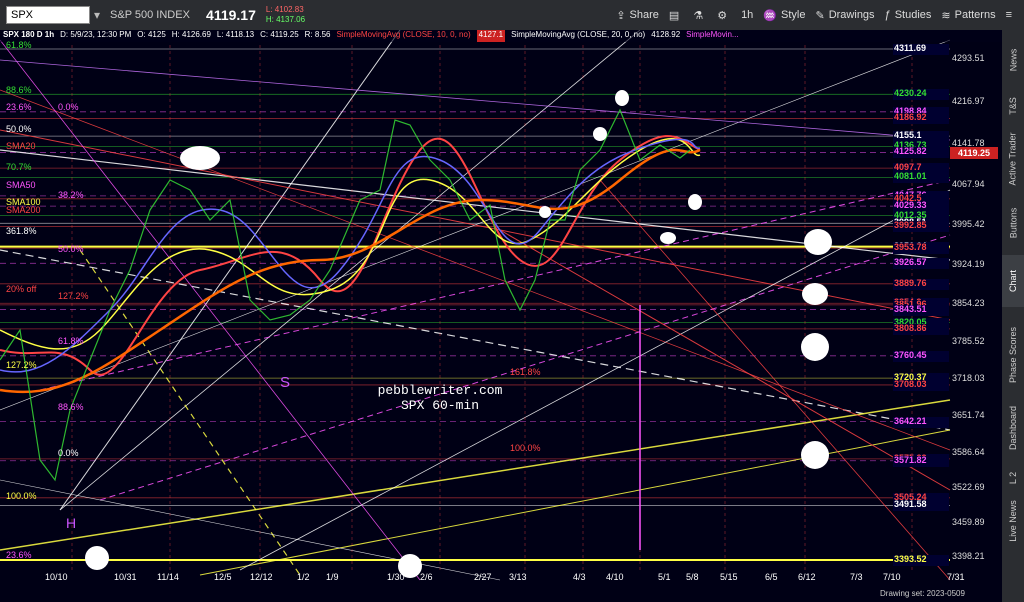 Image resolution: width=1024 pixels, height=602 pixels. Describe the element at coordinates (439, 405) in the screenshot. I see `watermark-subtitle: SPX 60-min` at that location.